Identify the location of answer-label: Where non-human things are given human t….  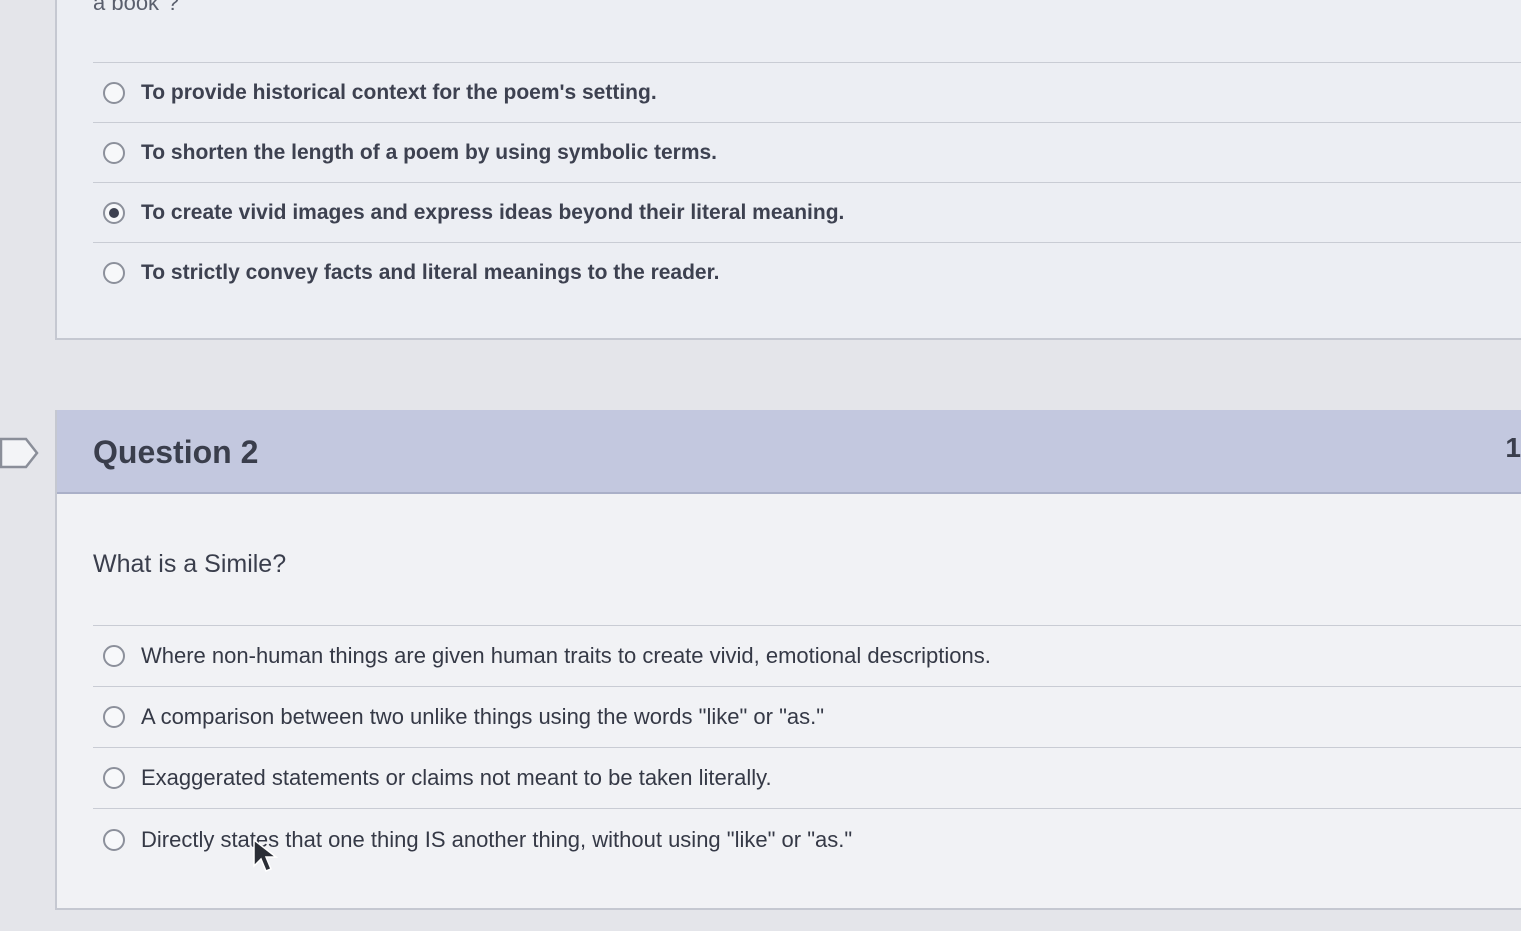
(566, 655).